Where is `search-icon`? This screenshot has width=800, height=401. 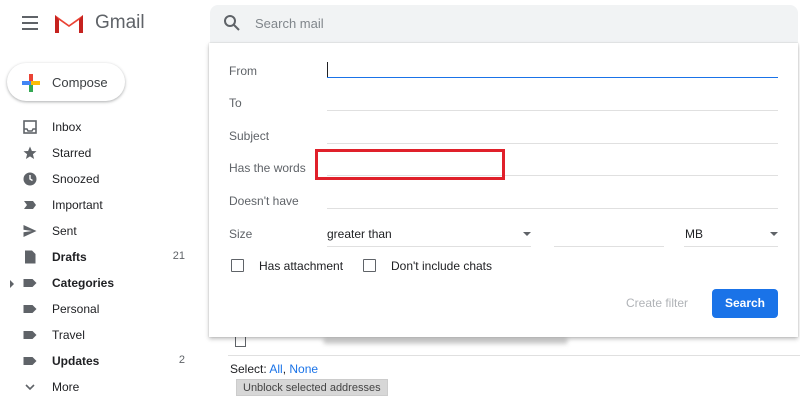
search-icon is located at coordinates (232, 23).